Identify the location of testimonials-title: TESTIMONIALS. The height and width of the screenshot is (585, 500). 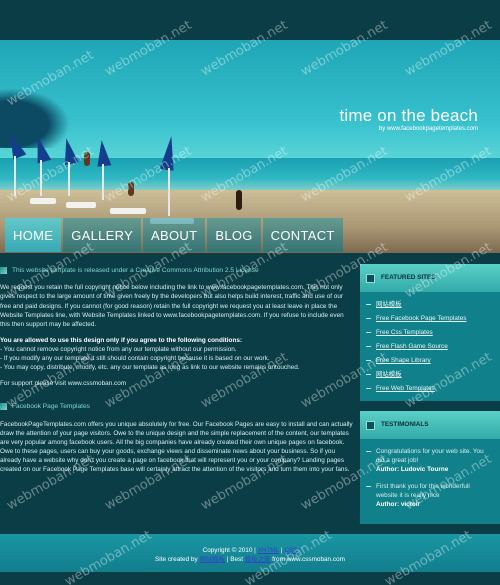
(405, 425).